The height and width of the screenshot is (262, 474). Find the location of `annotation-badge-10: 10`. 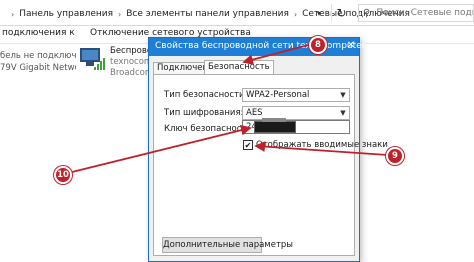

annotation-badge-10: 10 is located at coordinates (63, 175).